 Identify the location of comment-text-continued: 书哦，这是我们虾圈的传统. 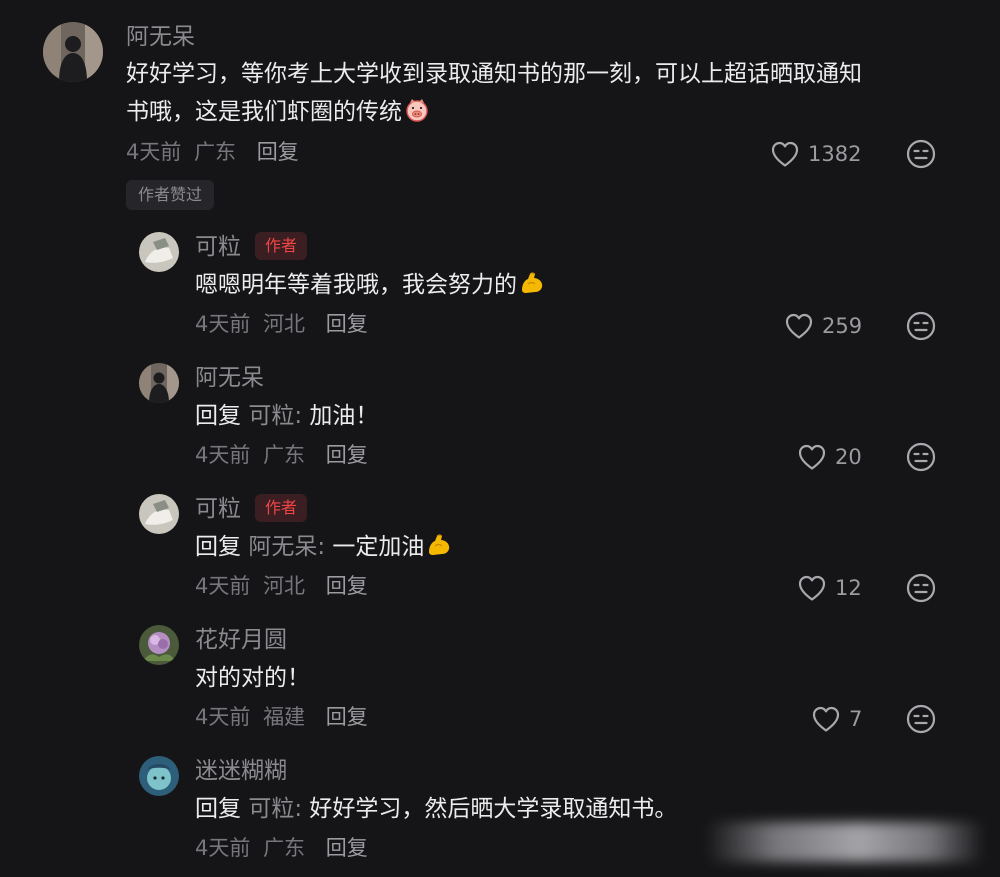
(278, 112).